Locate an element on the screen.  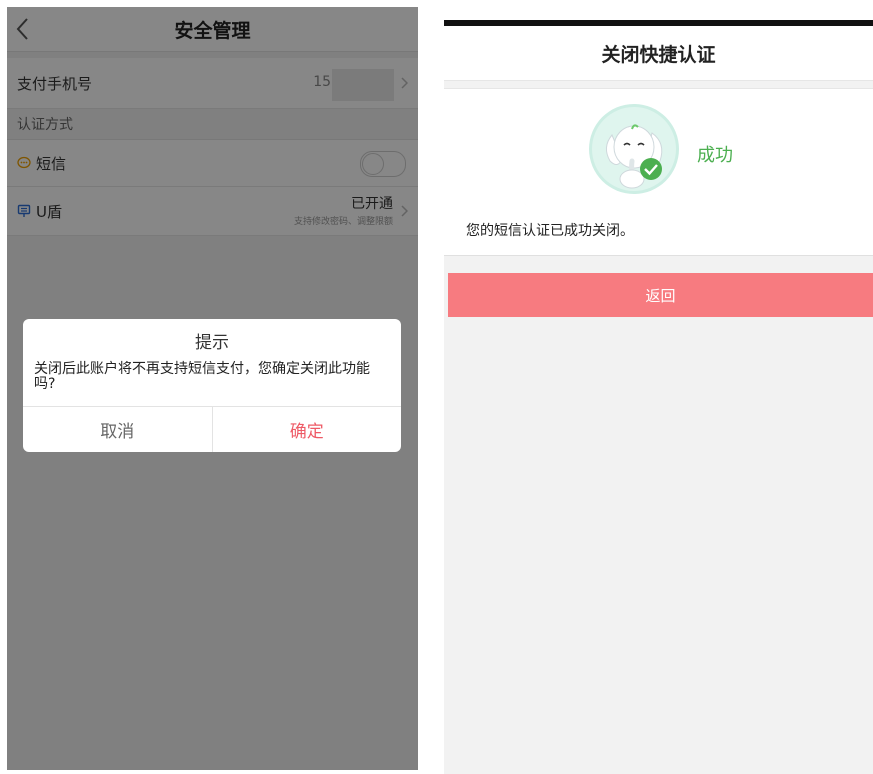
return-button: 返回 is located at coordinates (660, 295).